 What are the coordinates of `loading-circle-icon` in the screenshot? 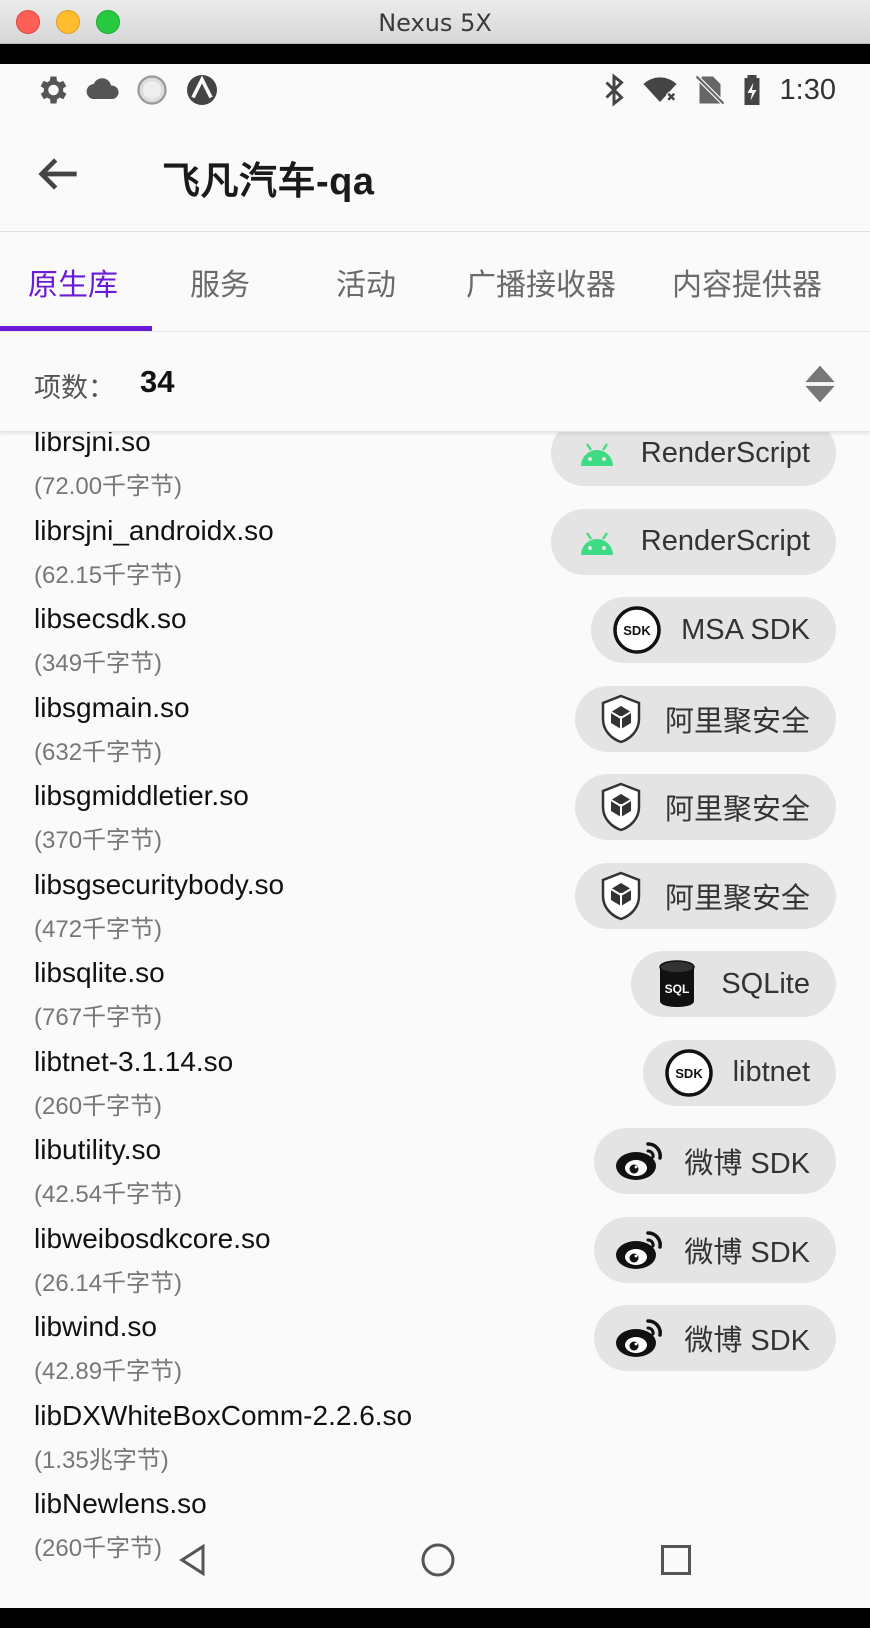 It's located at (152, 90).